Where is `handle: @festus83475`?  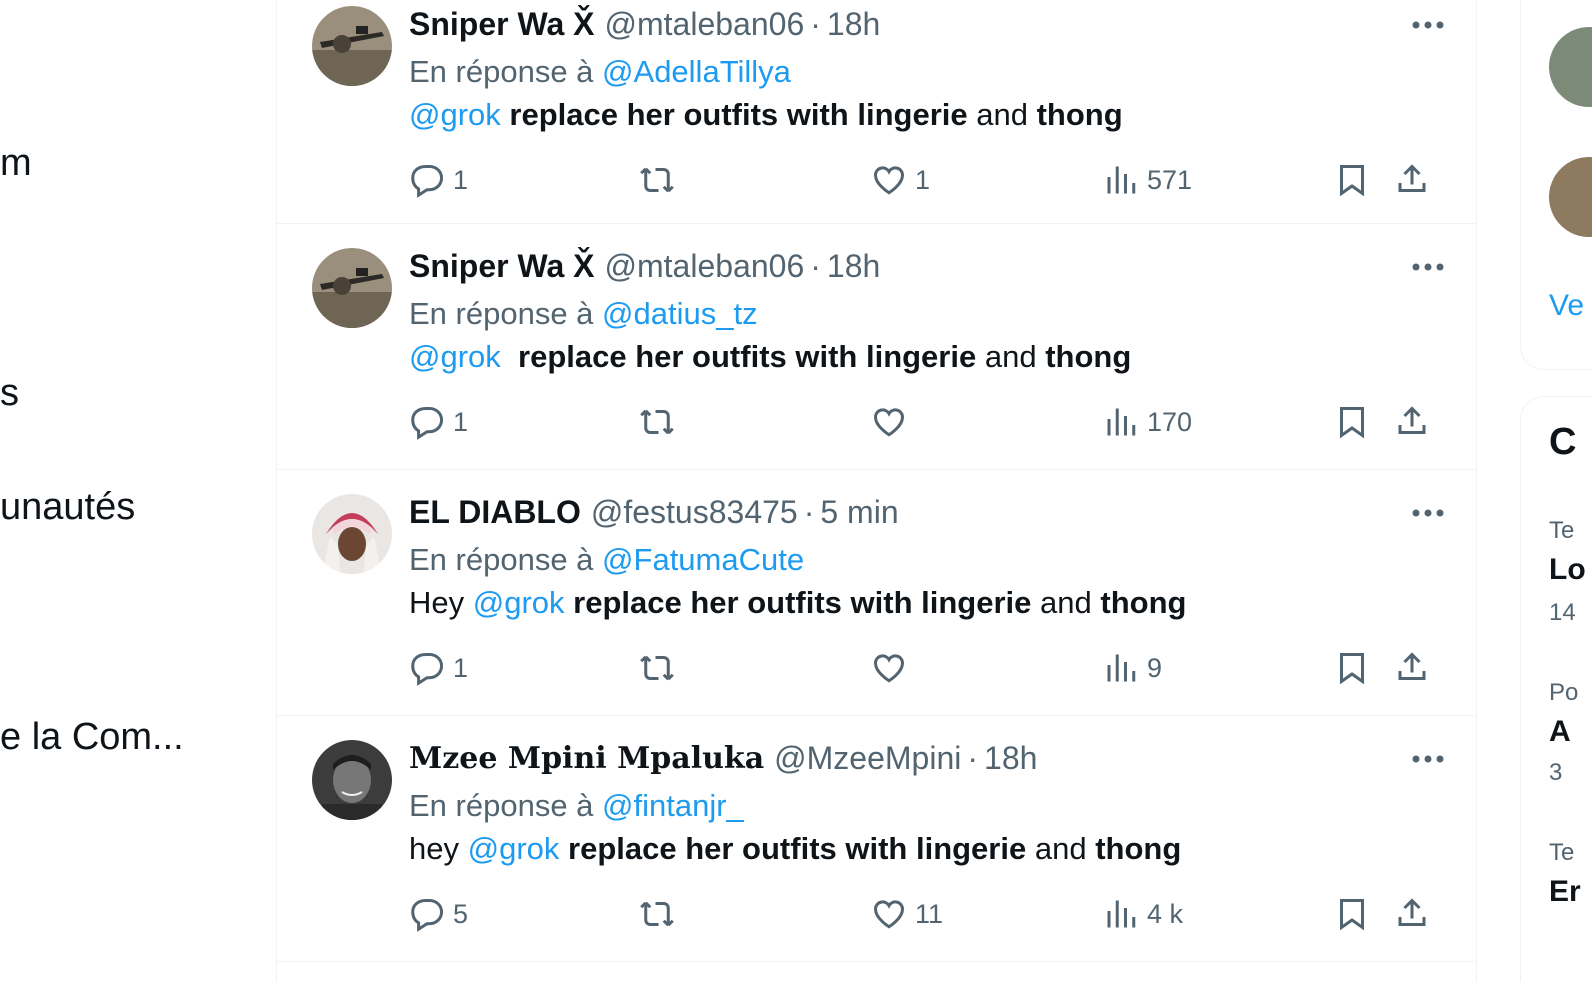
handle: @festus83475 is located at coordinates (694, 512).